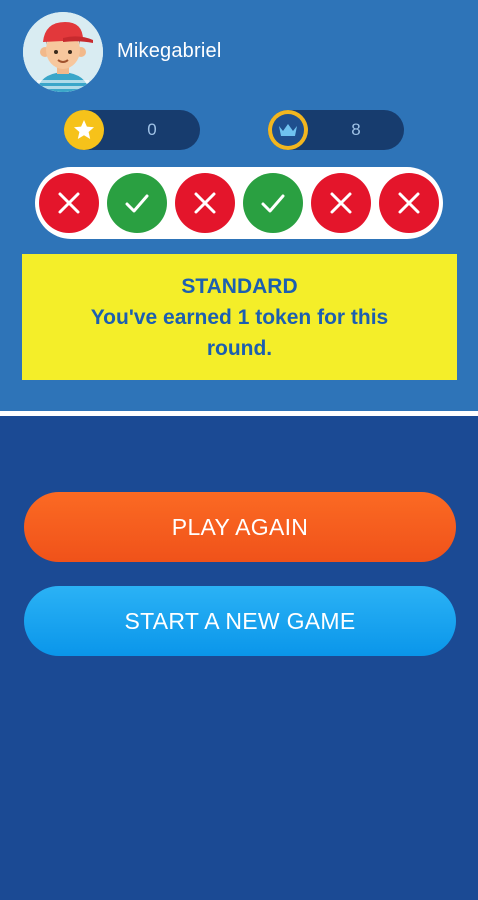  I want to click on play-again-button: PLAY AGAIN, so click(240, 527).